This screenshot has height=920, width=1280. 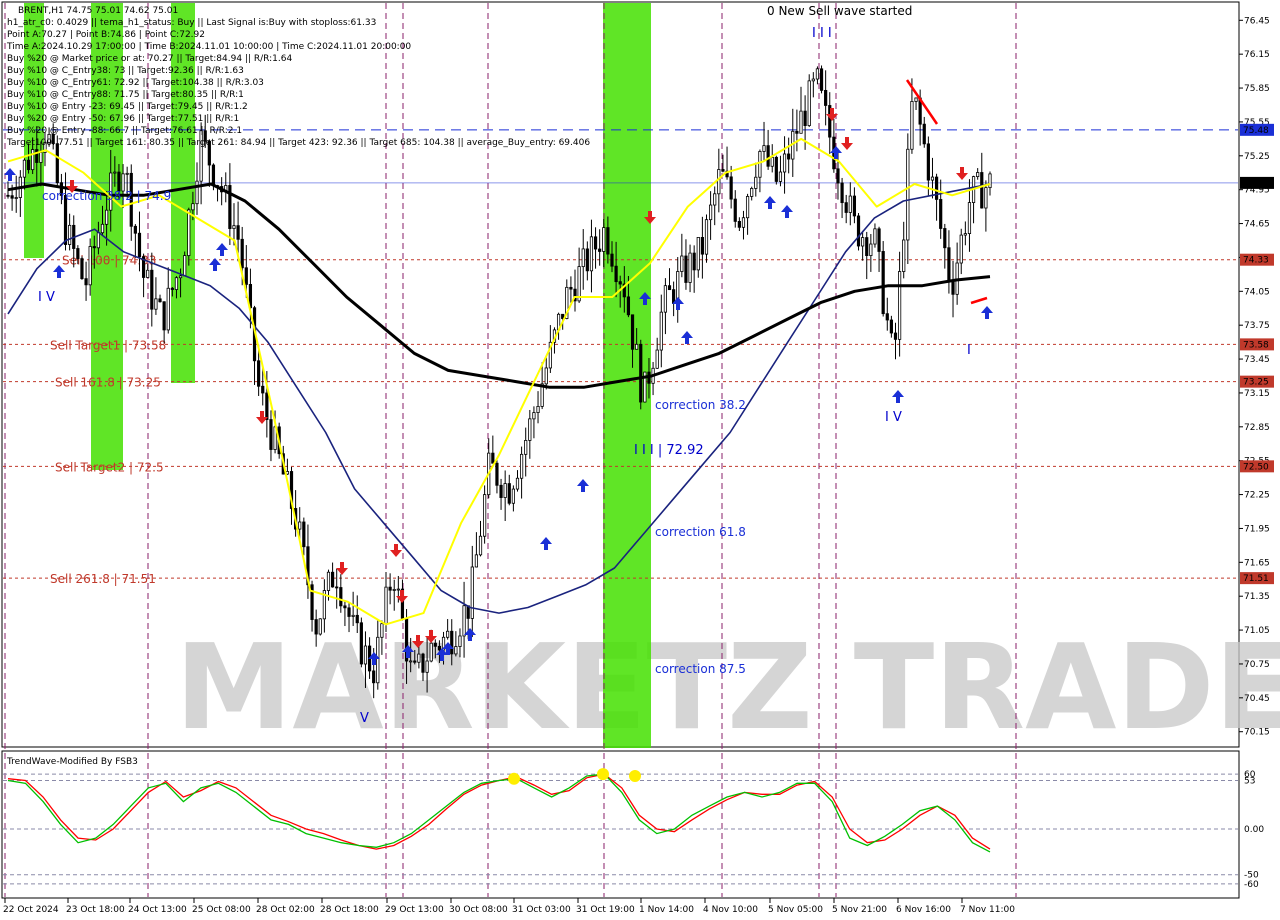 I want to click on correction-87-label: correction 87.5, so click(x=700, y=669).